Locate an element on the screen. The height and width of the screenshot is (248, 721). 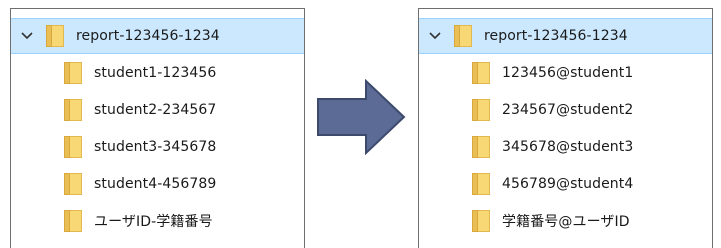
tree-item-label: 234567@student2 is located at coordinates (568, 110).